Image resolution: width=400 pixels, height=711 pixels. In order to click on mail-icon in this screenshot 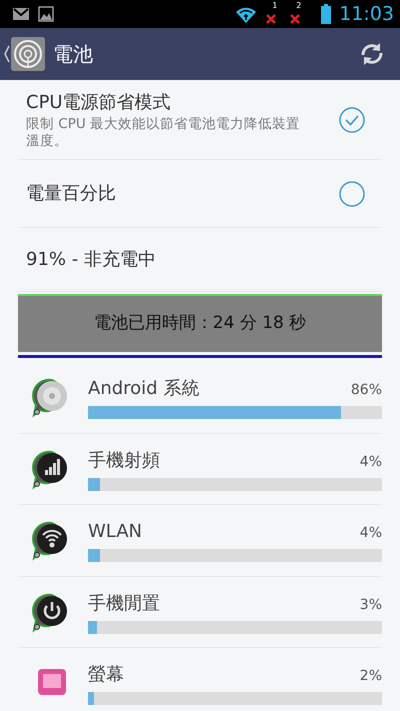, I will do `click(21, 14)`.